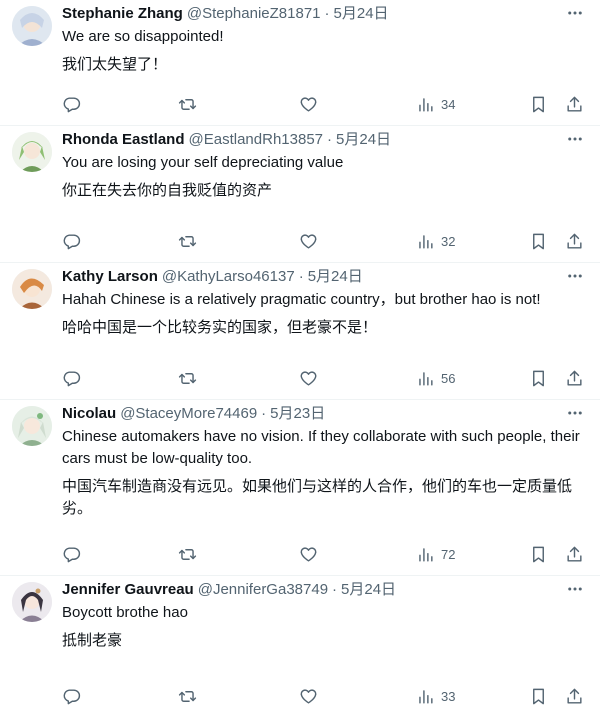  What do you see at coordinates (263, 590) in the screenshot?
I see `author-handle: @JenniferGa38749` at bounding box center [263, 590].